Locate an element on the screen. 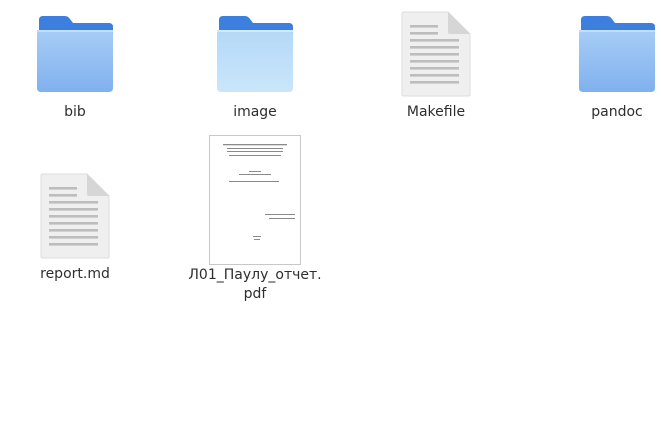  file-label-makefile: Makefile is located at coordinates (436, 112).